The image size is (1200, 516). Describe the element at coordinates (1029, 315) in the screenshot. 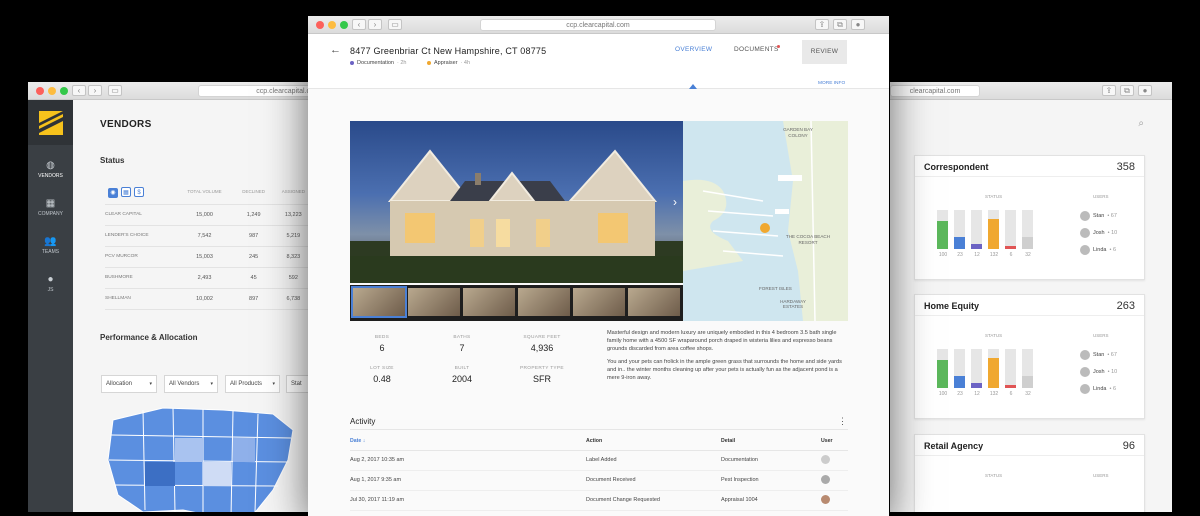

I see `divider` at that location.